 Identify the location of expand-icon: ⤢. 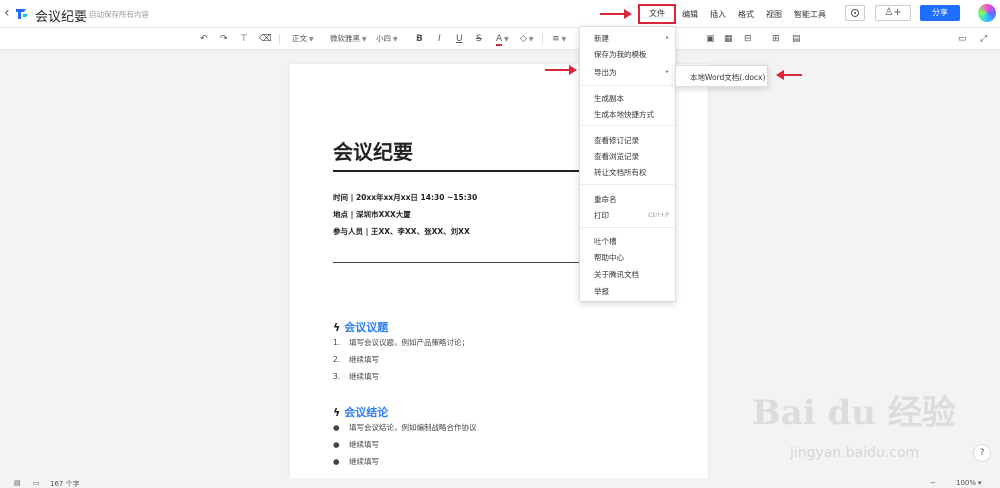
(983, 39).